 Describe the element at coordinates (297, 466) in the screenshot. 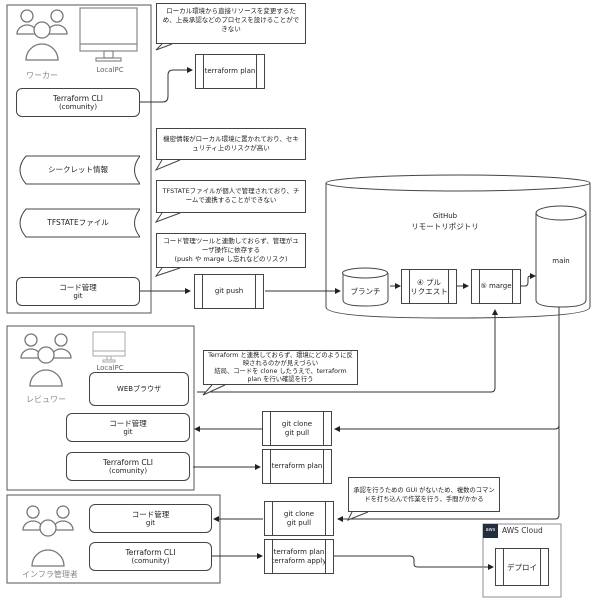

I see `reviewer-terraform-plan: terraform plan` at that location.